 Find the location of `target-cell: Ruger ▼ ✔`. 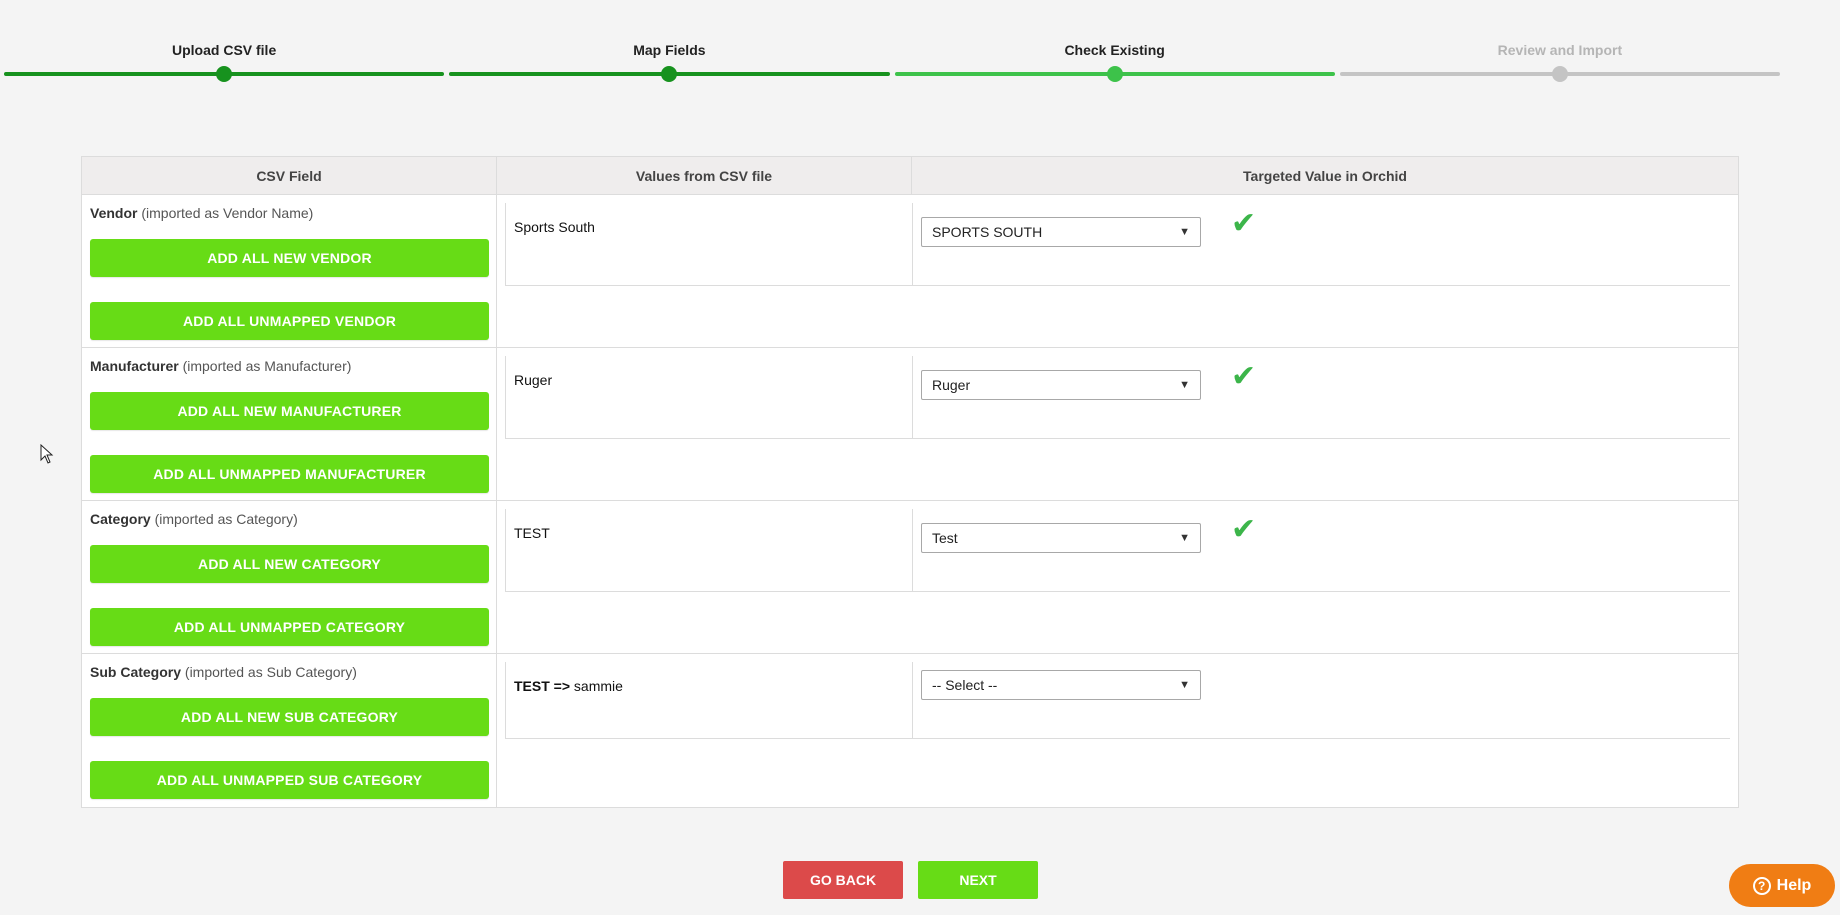

target-cell: Ruger ▼ ✔ is located at coordinates (1321, 397).